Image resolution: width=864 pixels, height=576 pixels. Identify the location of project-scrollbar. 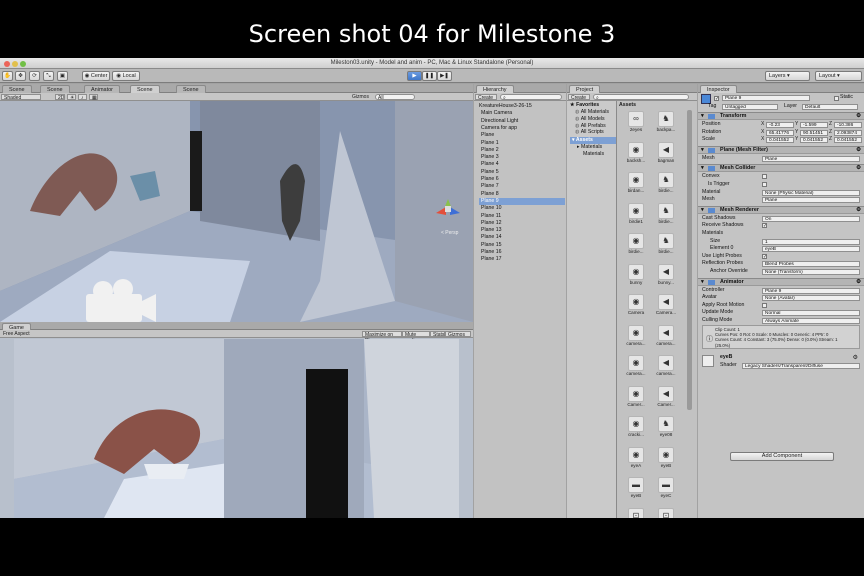
(689, 260).